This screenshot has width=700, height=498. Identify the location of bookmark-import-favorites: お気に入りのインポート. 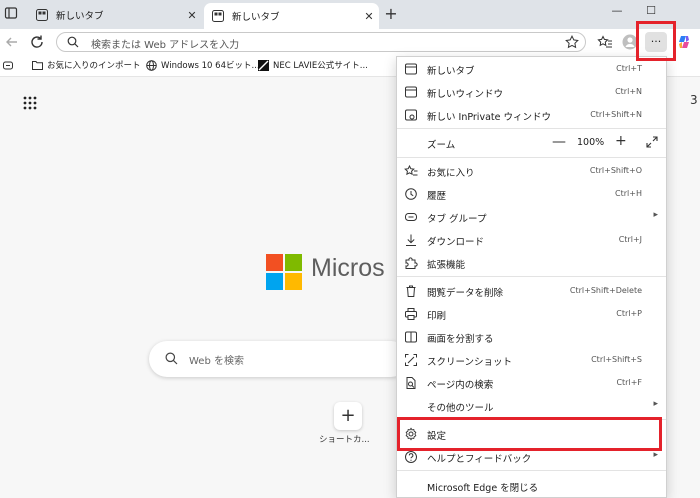
(86, 65).